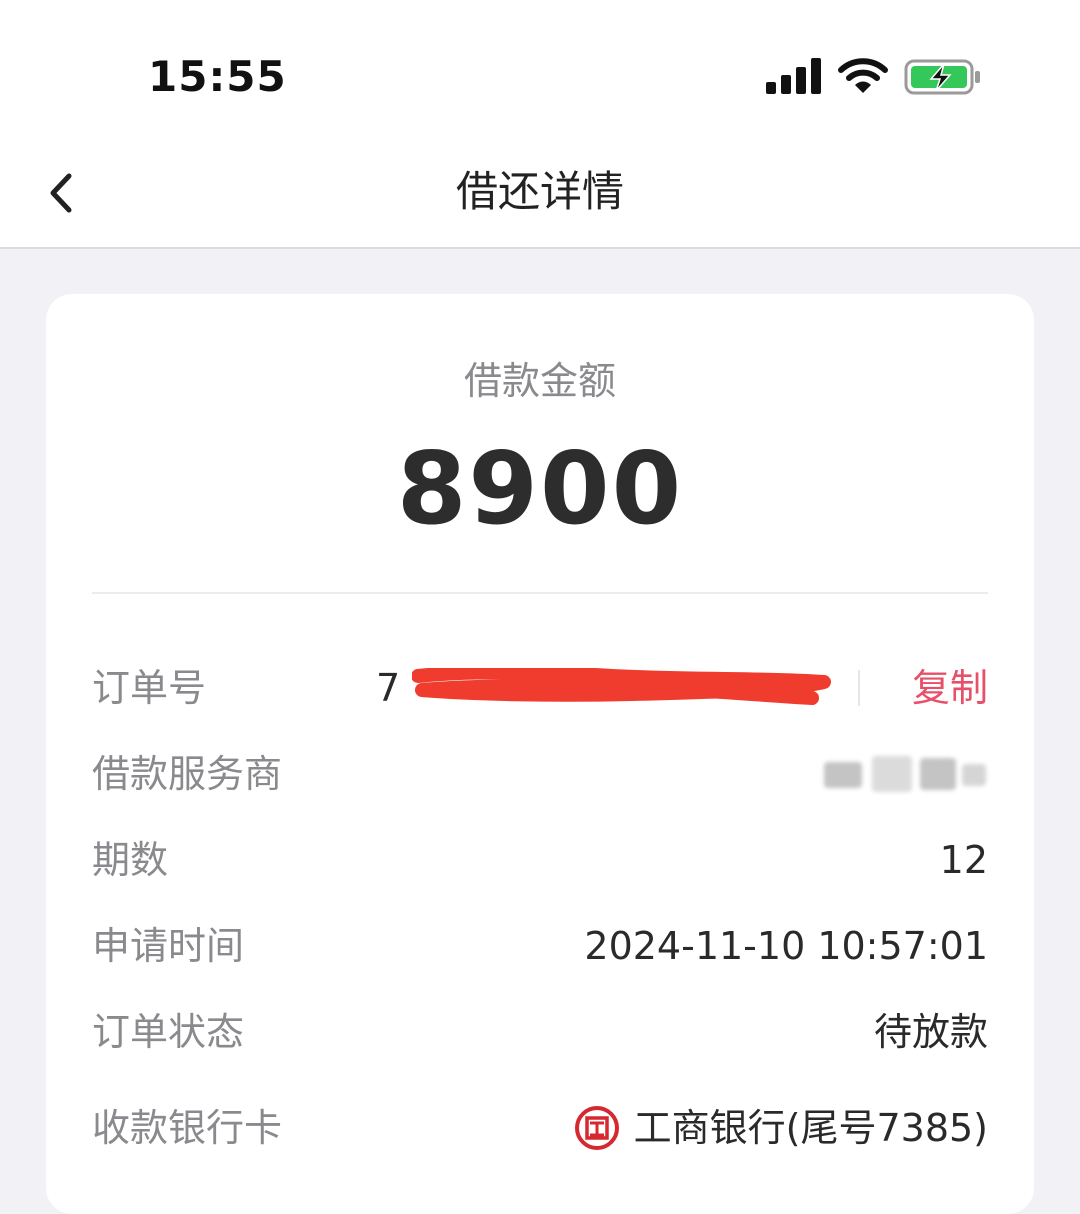 The width and height of the screenshot is (1080, 1214). I want to click on copy-separator, so click(859, 688).